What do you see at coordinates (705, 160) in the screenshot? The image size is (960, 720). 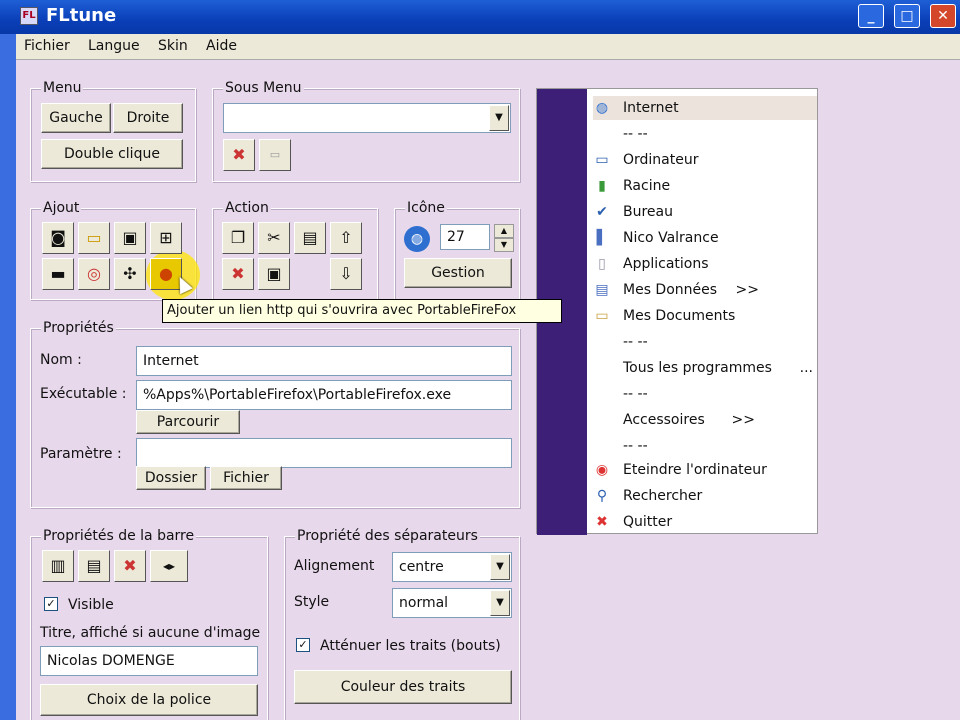 I see `preview-item: ▭ Ordinateur` at bounding box center [705, 160].